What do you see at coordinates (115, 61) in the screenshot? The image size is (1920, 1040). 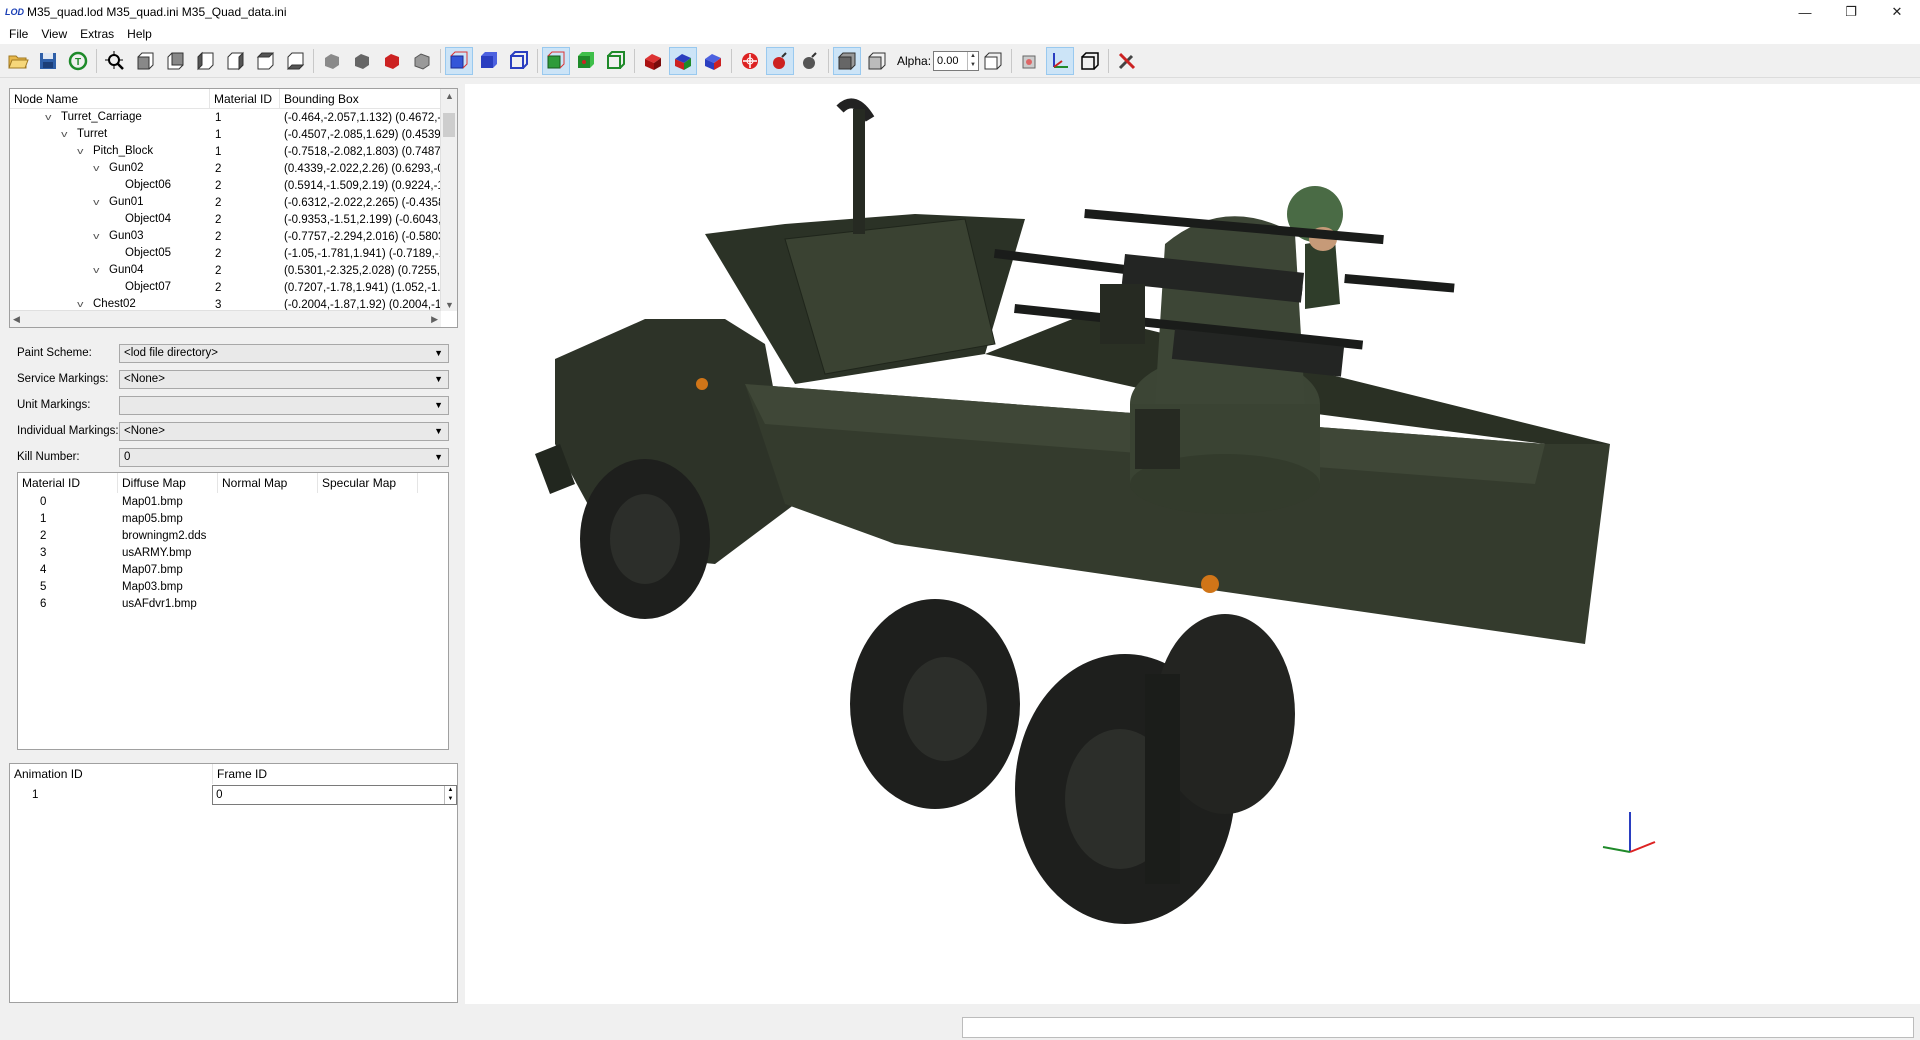 I see `zoom-fit-icon` at bounding box center [115, 61].